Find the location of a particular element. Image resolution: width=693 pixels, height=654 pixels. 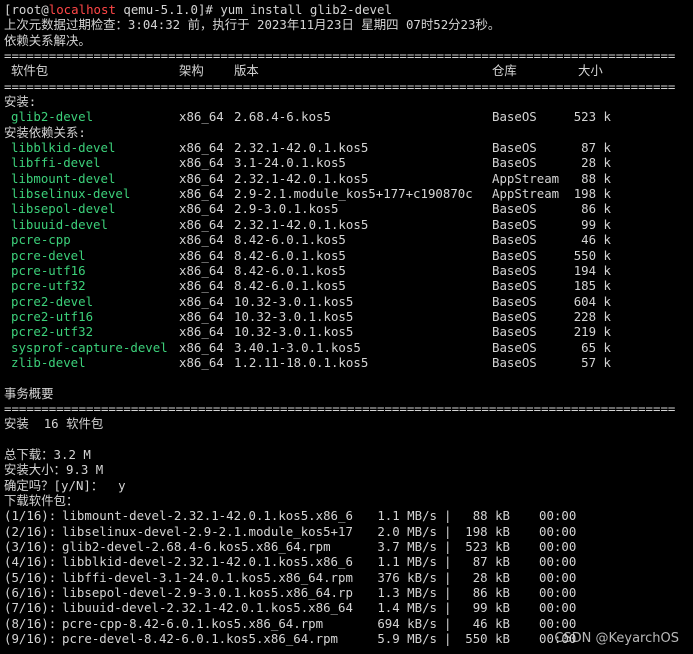

package-version: 2.9-3.0.1.kos5 is located at coordinates (286, 209).